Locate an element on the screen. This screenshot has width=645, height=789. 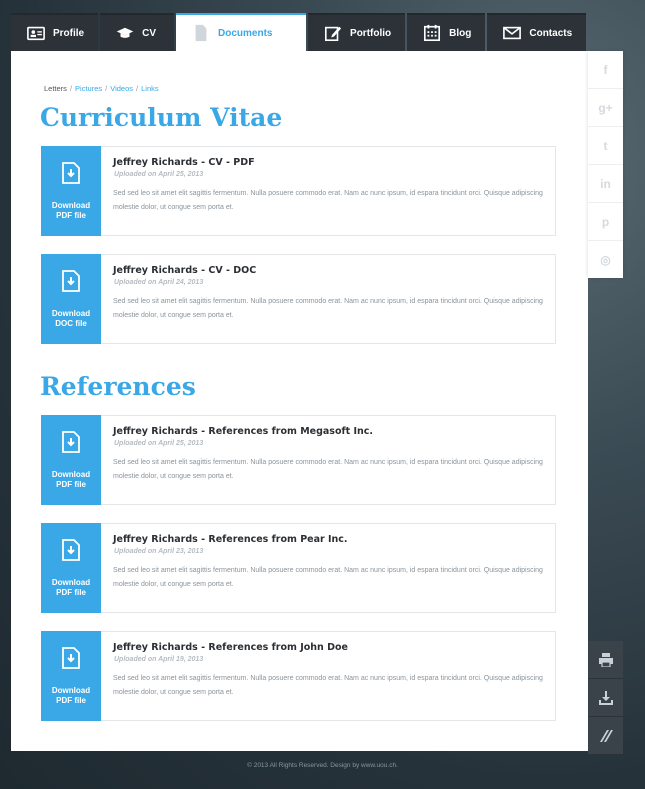
graduation-cap-icon is located at coordinates (125, 32).